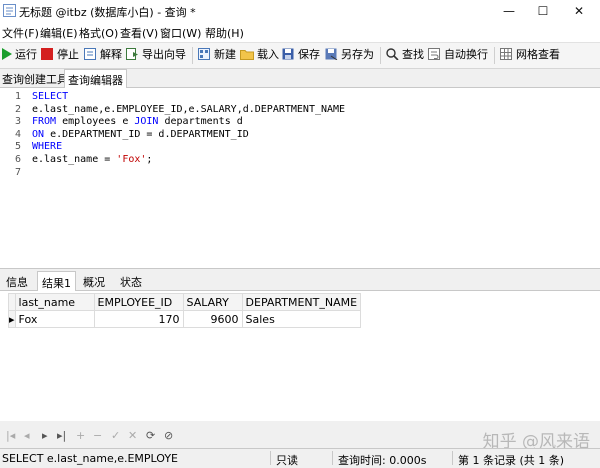  What do you see at coordinates (300, 173) in the screenshot?
I see `code-line: 7` at bounding box center [300, 173].